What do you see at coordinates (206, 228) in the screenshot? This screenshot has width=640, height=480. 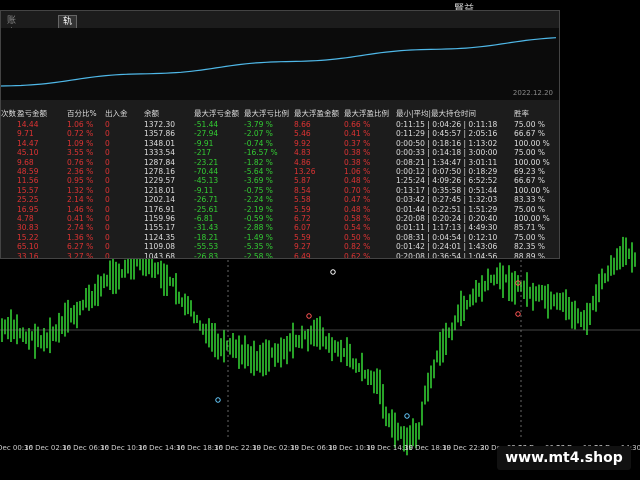 I see `table-cell: -31.43` at bounding box center [206, 228].